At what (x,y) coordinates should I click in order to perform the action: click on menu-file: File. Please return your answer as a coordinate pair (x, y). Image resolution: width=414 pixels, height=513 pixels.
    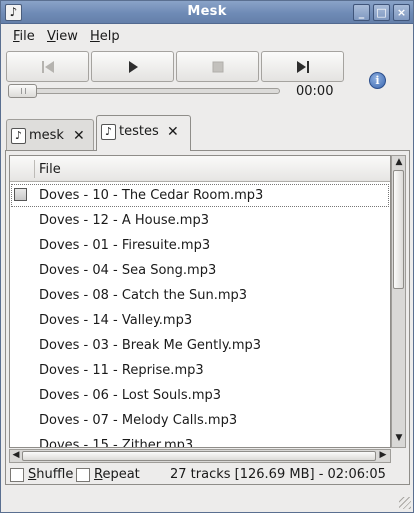
    Looking at the image, I should click on (24, 36).